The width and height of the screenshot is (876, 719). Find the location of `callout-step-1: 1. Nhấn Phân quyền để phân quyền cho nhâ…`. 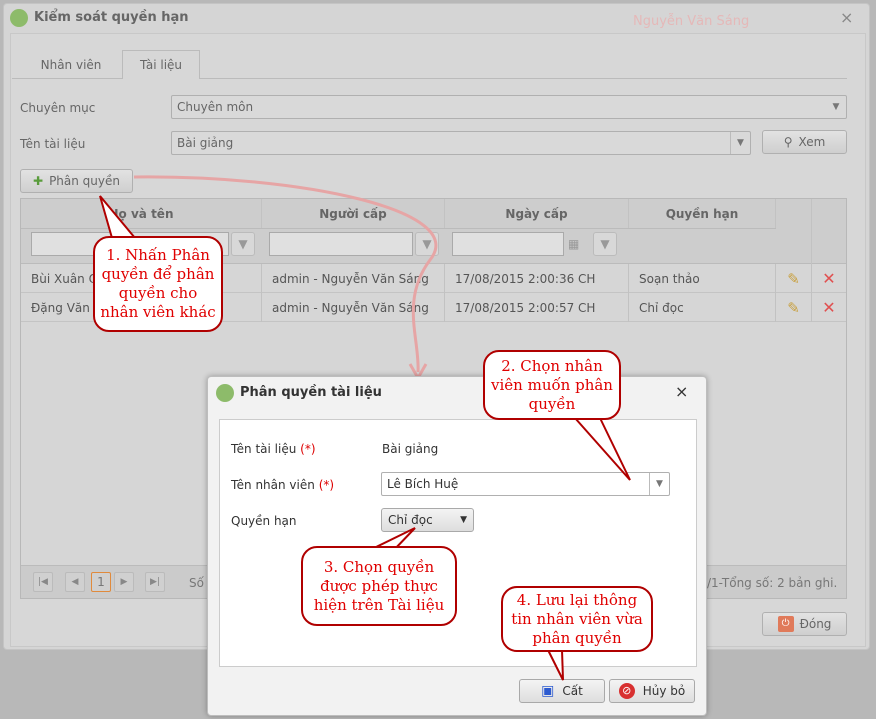

callout-step-1: 1. Nhấn Phân quyền để phân quyền cho nhâ… is located at coordinates (158, 284).